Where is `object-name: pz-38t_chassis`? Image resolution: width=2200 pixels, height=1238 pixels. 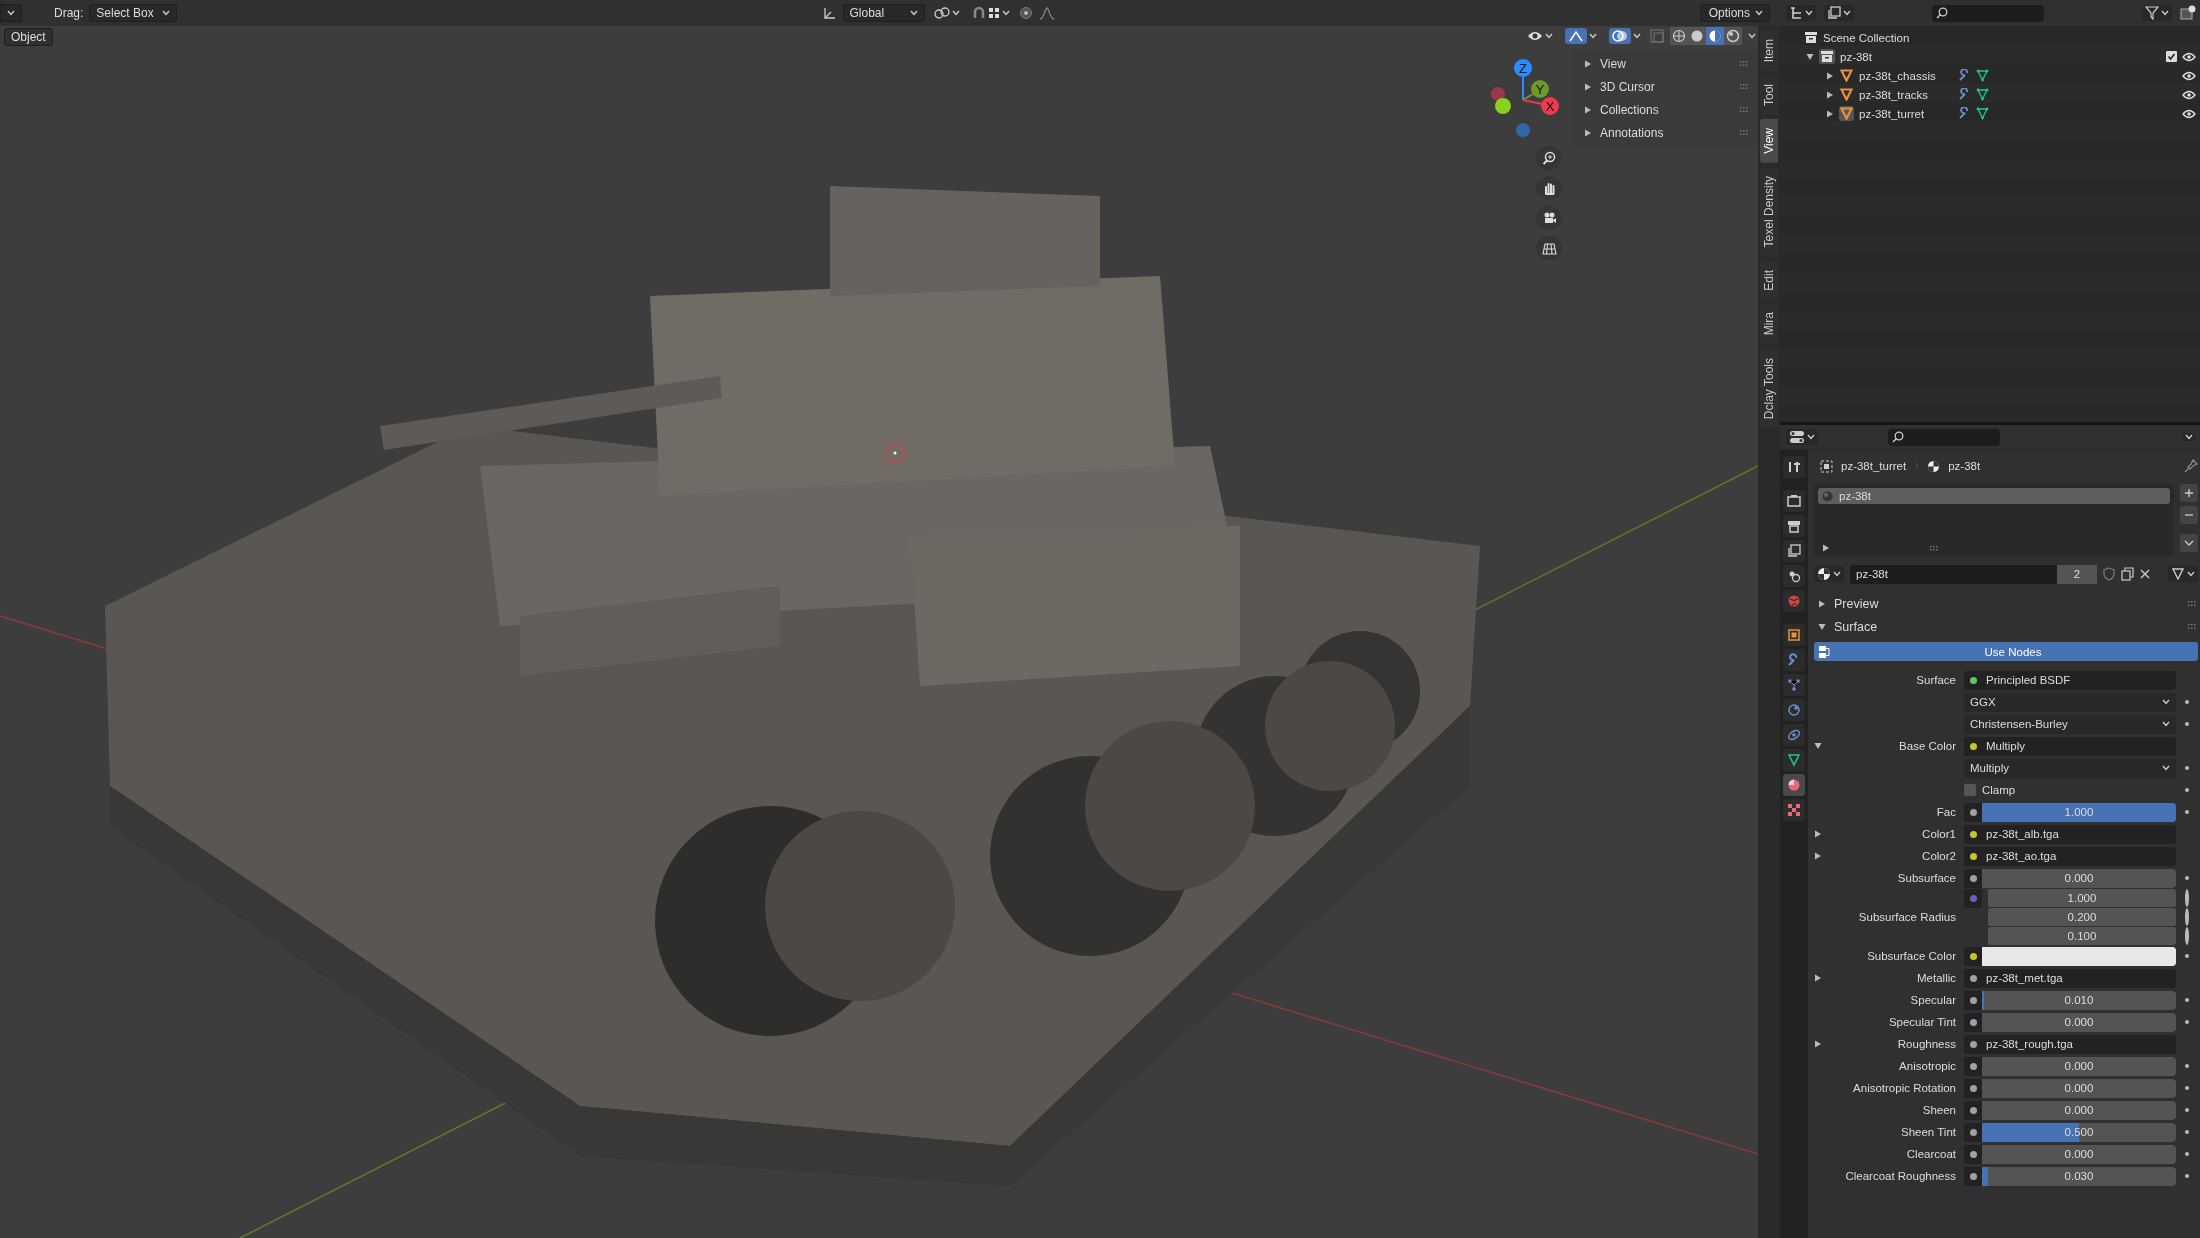 object-name: pz-38t_chassis is located at coordinates (1906, 75).